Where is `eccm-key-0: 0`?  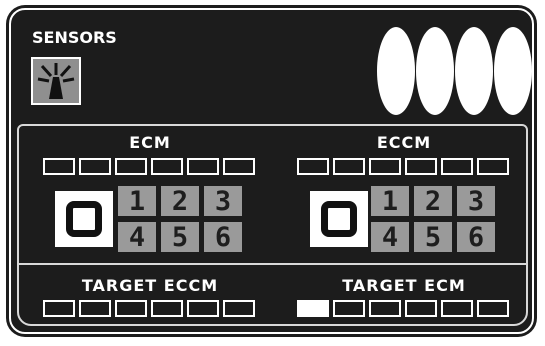
eccm-key-0: 0 is located at coordinates (339, 219).